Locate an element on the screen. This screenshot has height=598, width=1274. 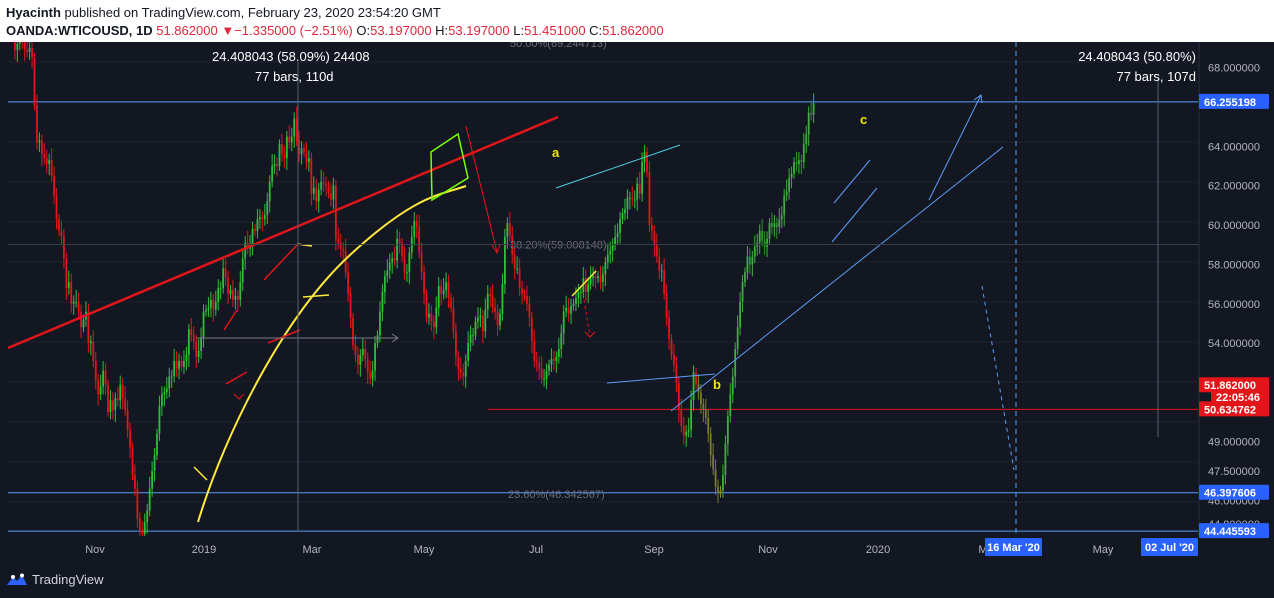
y-tick-label: 49.000000 is located at coordinates (1234, 443).